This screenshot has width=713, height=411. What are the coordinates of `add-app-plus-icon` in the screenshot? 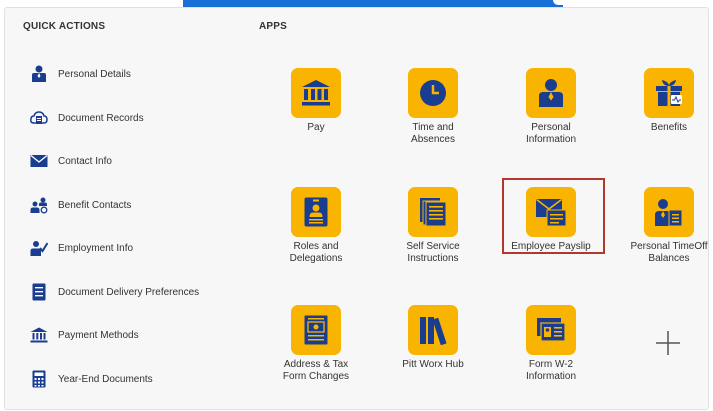 It's located at (668, 343).